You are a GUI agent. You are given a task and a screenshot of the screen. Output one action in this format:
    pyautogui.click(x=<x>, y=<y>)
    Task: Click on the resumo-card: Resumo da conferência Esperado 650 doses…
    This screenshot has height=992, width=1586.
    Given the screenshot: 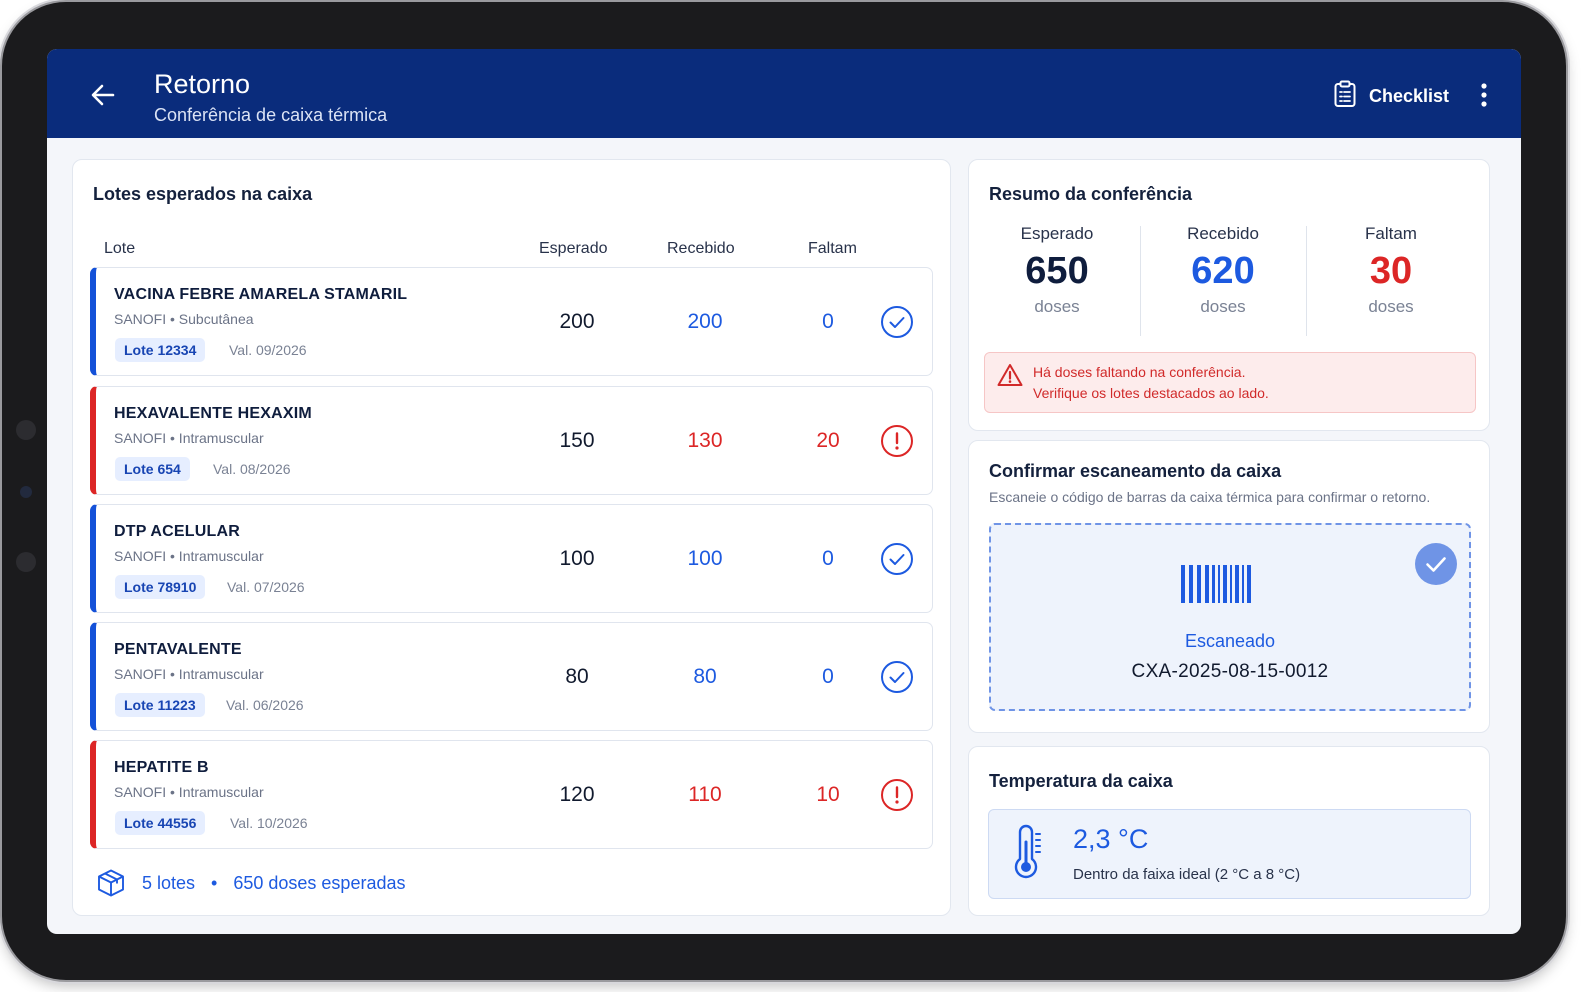 What is the action you would take?
    pyautogui.click(x=1229, y=295)
    